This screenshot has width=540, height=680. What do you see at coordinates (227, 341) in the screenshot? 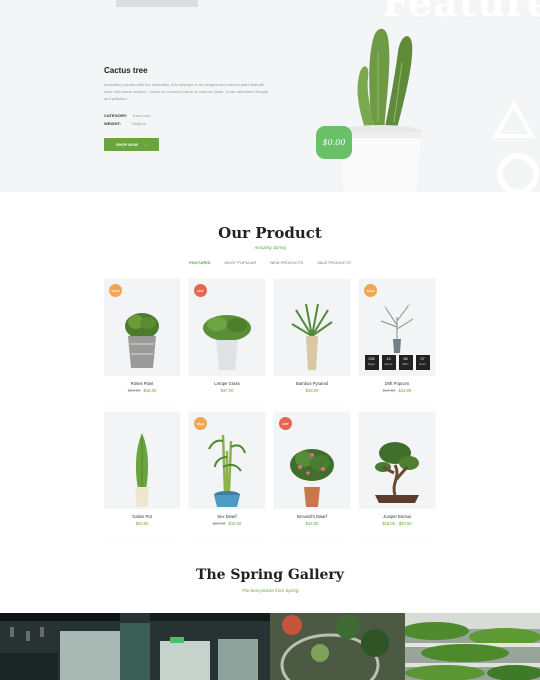
I see `product-card: HOT Lirrope Grass $37.00` at bounding box center [227, 341].